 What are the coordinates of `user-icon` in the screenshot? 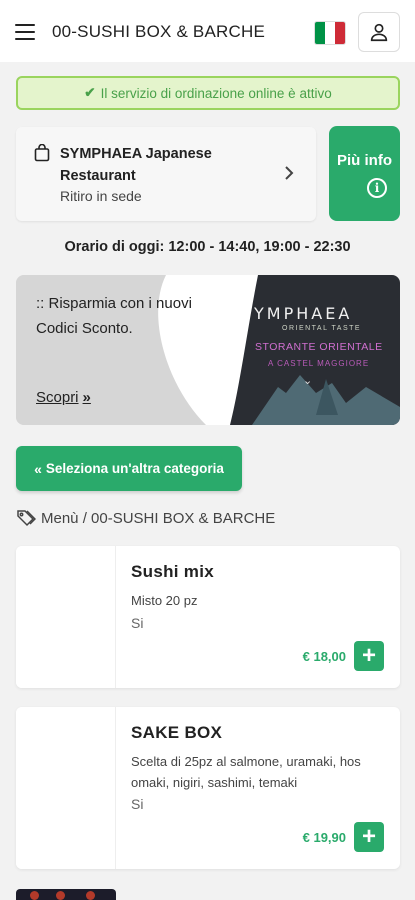 It's located at (379, 32).